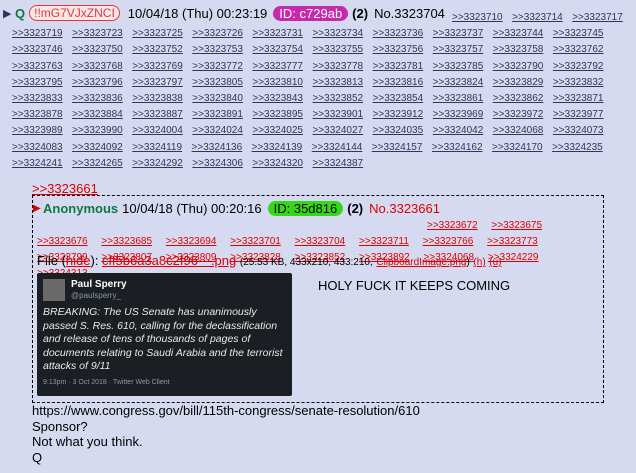 The image size is (636, 473). Describe the element at coordinates (320, 242) in the screenshot. I see `backlink: >>3323704` at that location.